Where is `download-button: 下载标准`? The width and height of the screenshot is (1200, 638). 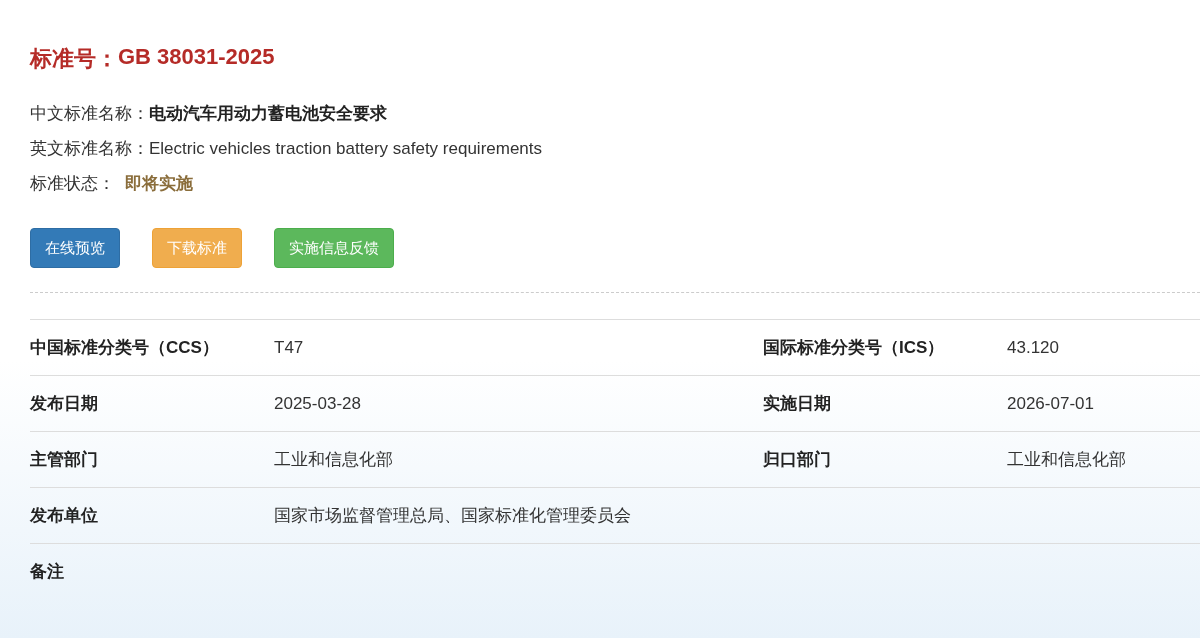 download-button: 下载标准 is located at coordinates (197, 248).